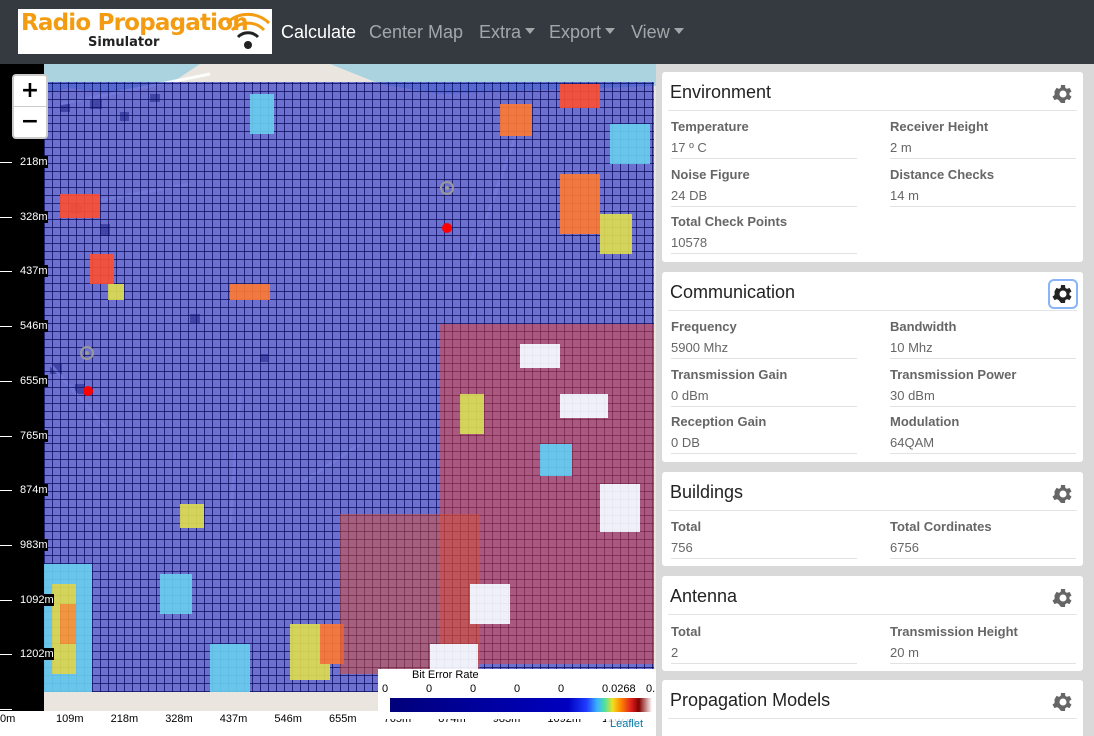  I want to click on total-coordinates-value: 6756, so click(904, 547).